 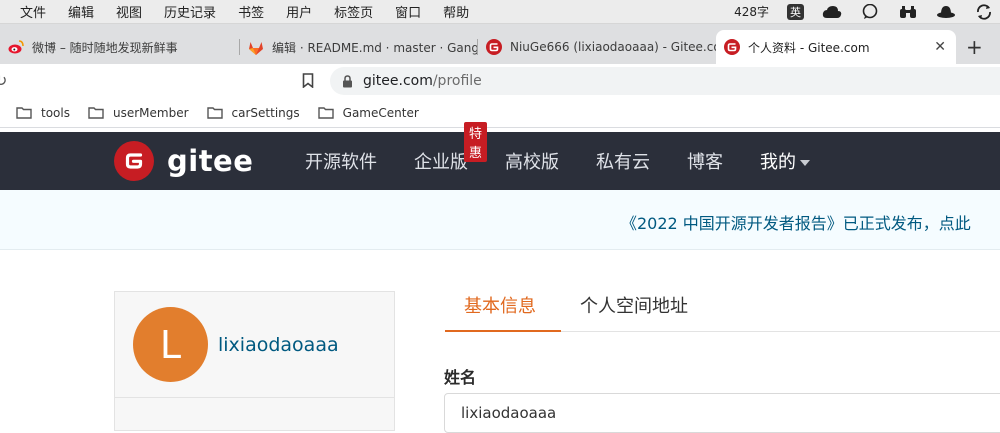 I want to click on nav-item-enterprise: 企业版 特惠, so click(x=451, y=148).